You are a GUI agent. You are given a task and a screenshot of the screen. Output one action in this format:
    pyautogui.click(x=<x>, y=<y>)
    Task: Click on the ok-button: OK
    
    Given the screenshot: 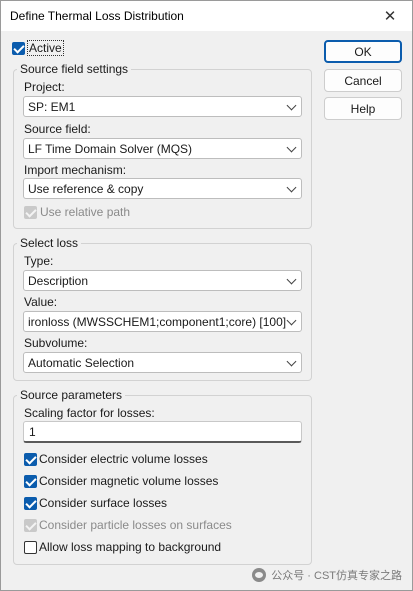 What is the action you would take?
    pyautogui.click(x=363, y=51)
    